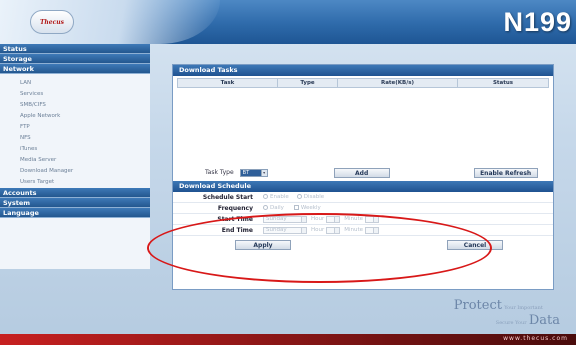 Image resolution: width=576 pixels, height=345 pixels. Describe the element at coordinates (503, 83) in the screenshot. I see `col-status: Status` at that location.